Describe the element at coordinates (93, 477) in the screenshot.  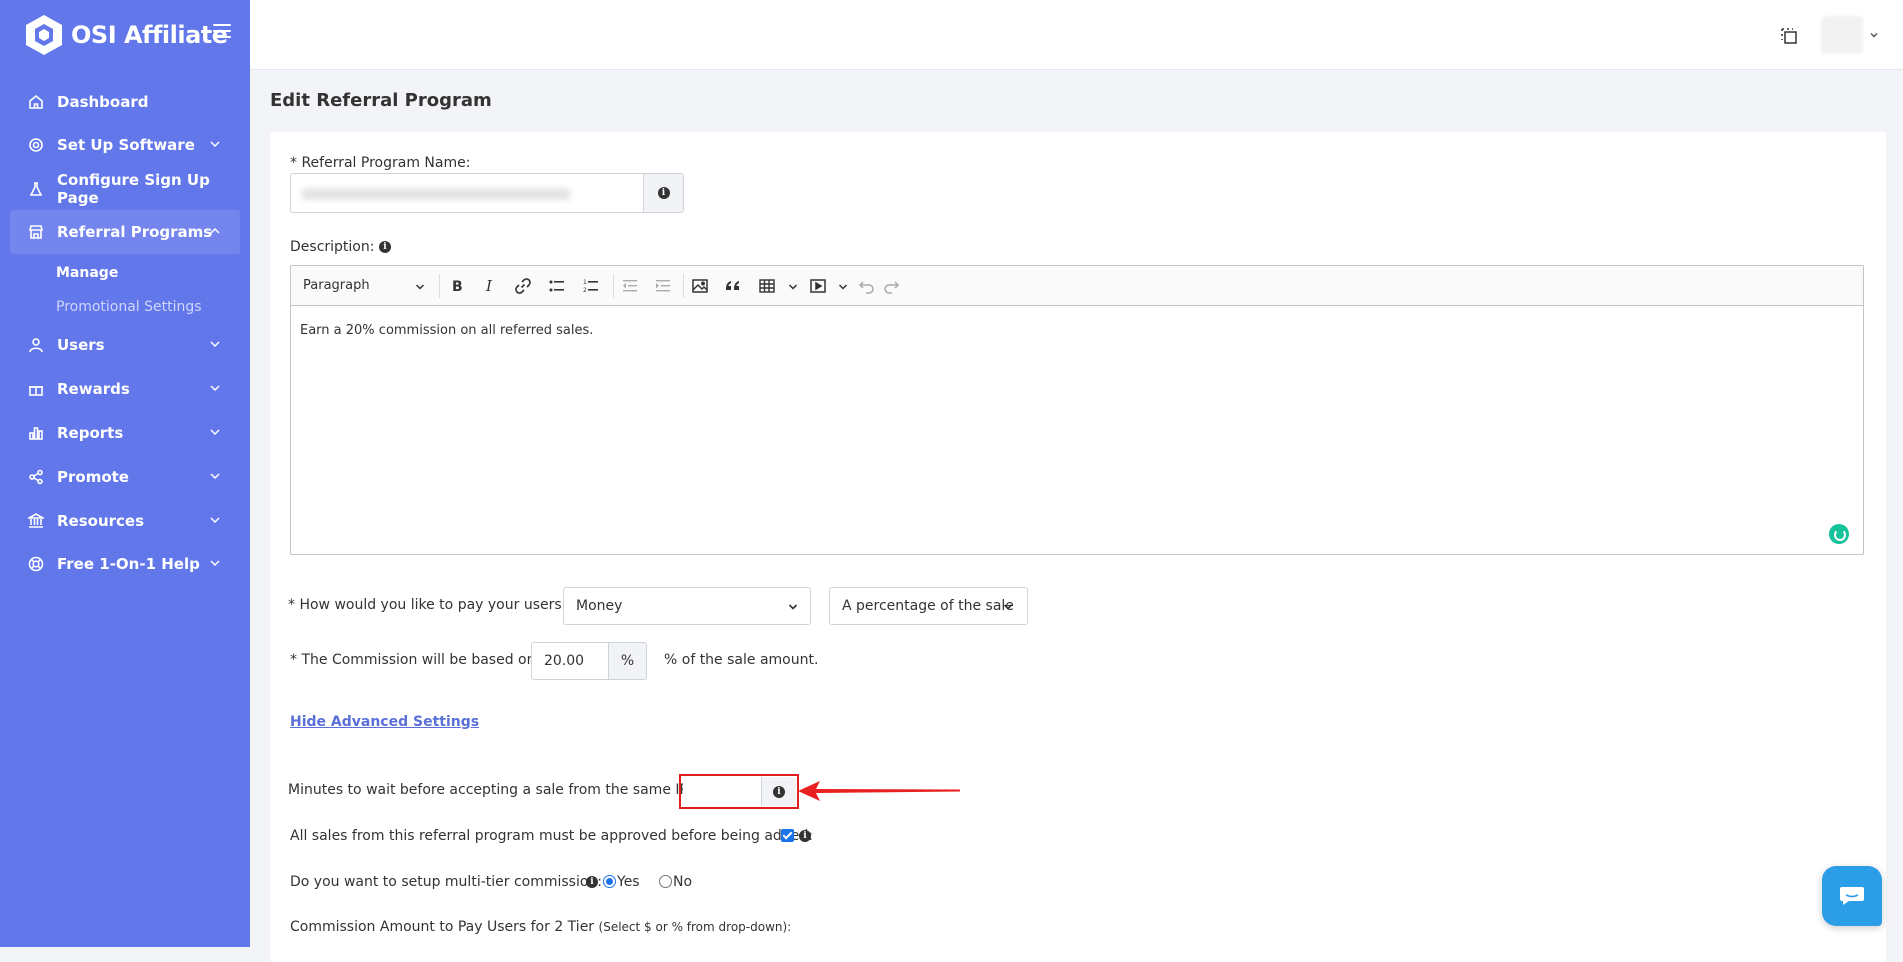
I see `sidebar-item-label: Promote` at that location.